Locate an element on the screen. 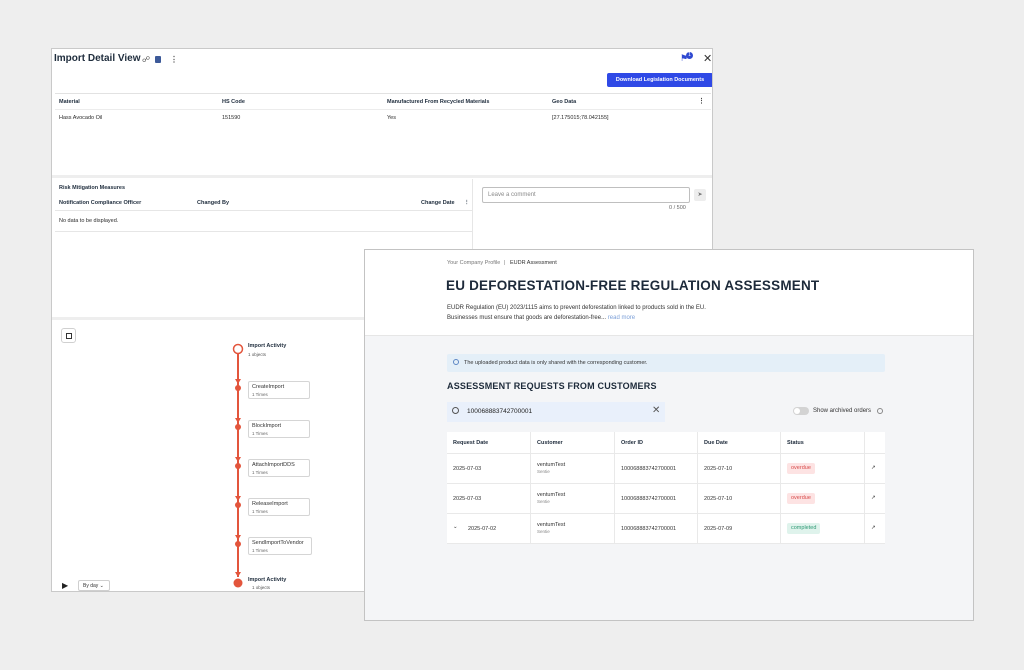 This screenshot has width=1024, height=670. section-divider is located at coordinates (382, 176).